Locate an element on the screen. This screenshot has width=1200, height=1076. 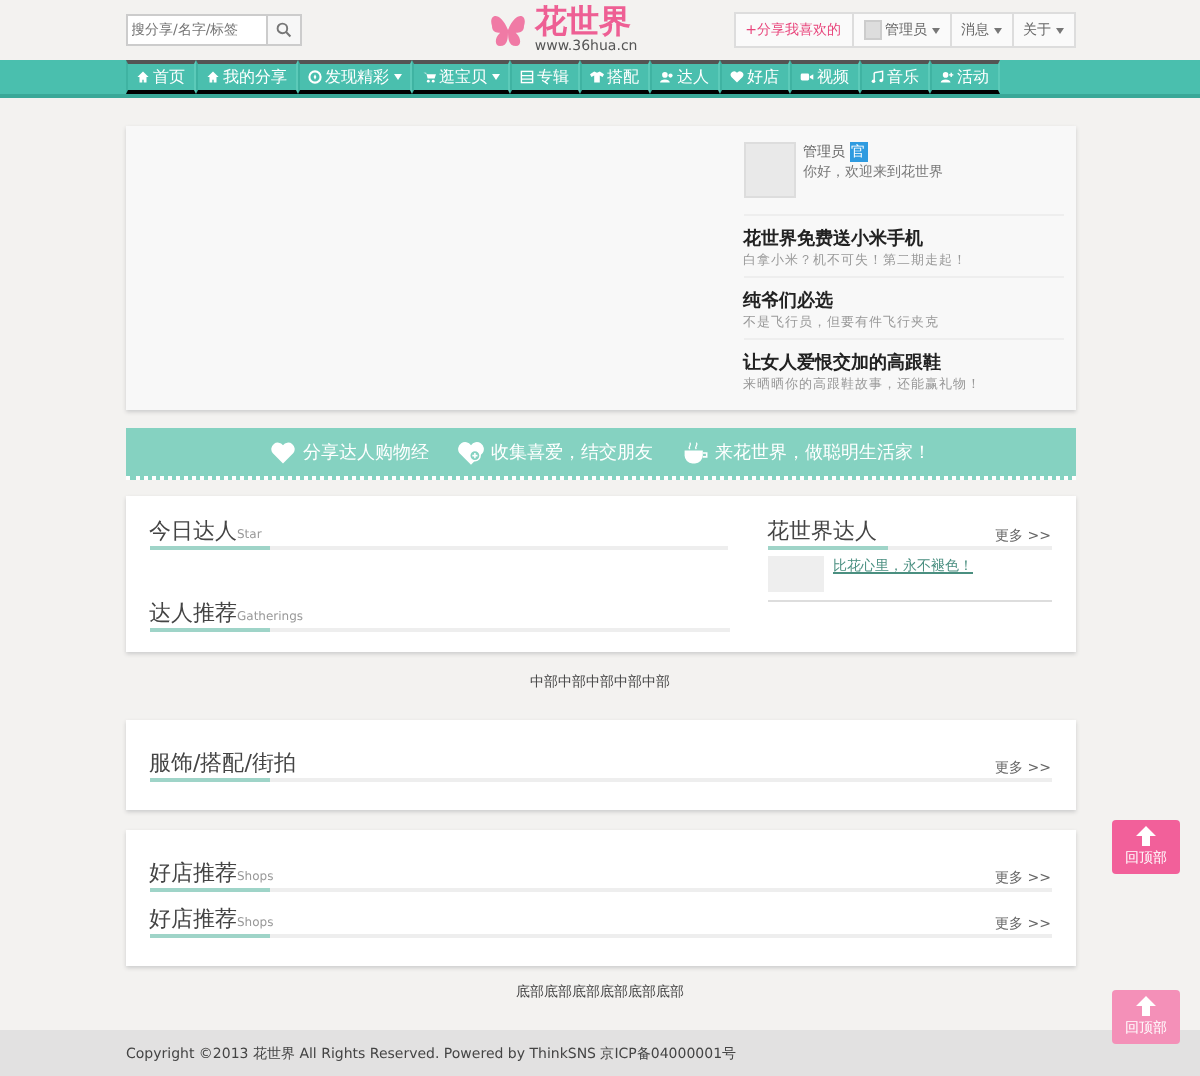
nav-item: 好店 is located at coordinates (754, 77).